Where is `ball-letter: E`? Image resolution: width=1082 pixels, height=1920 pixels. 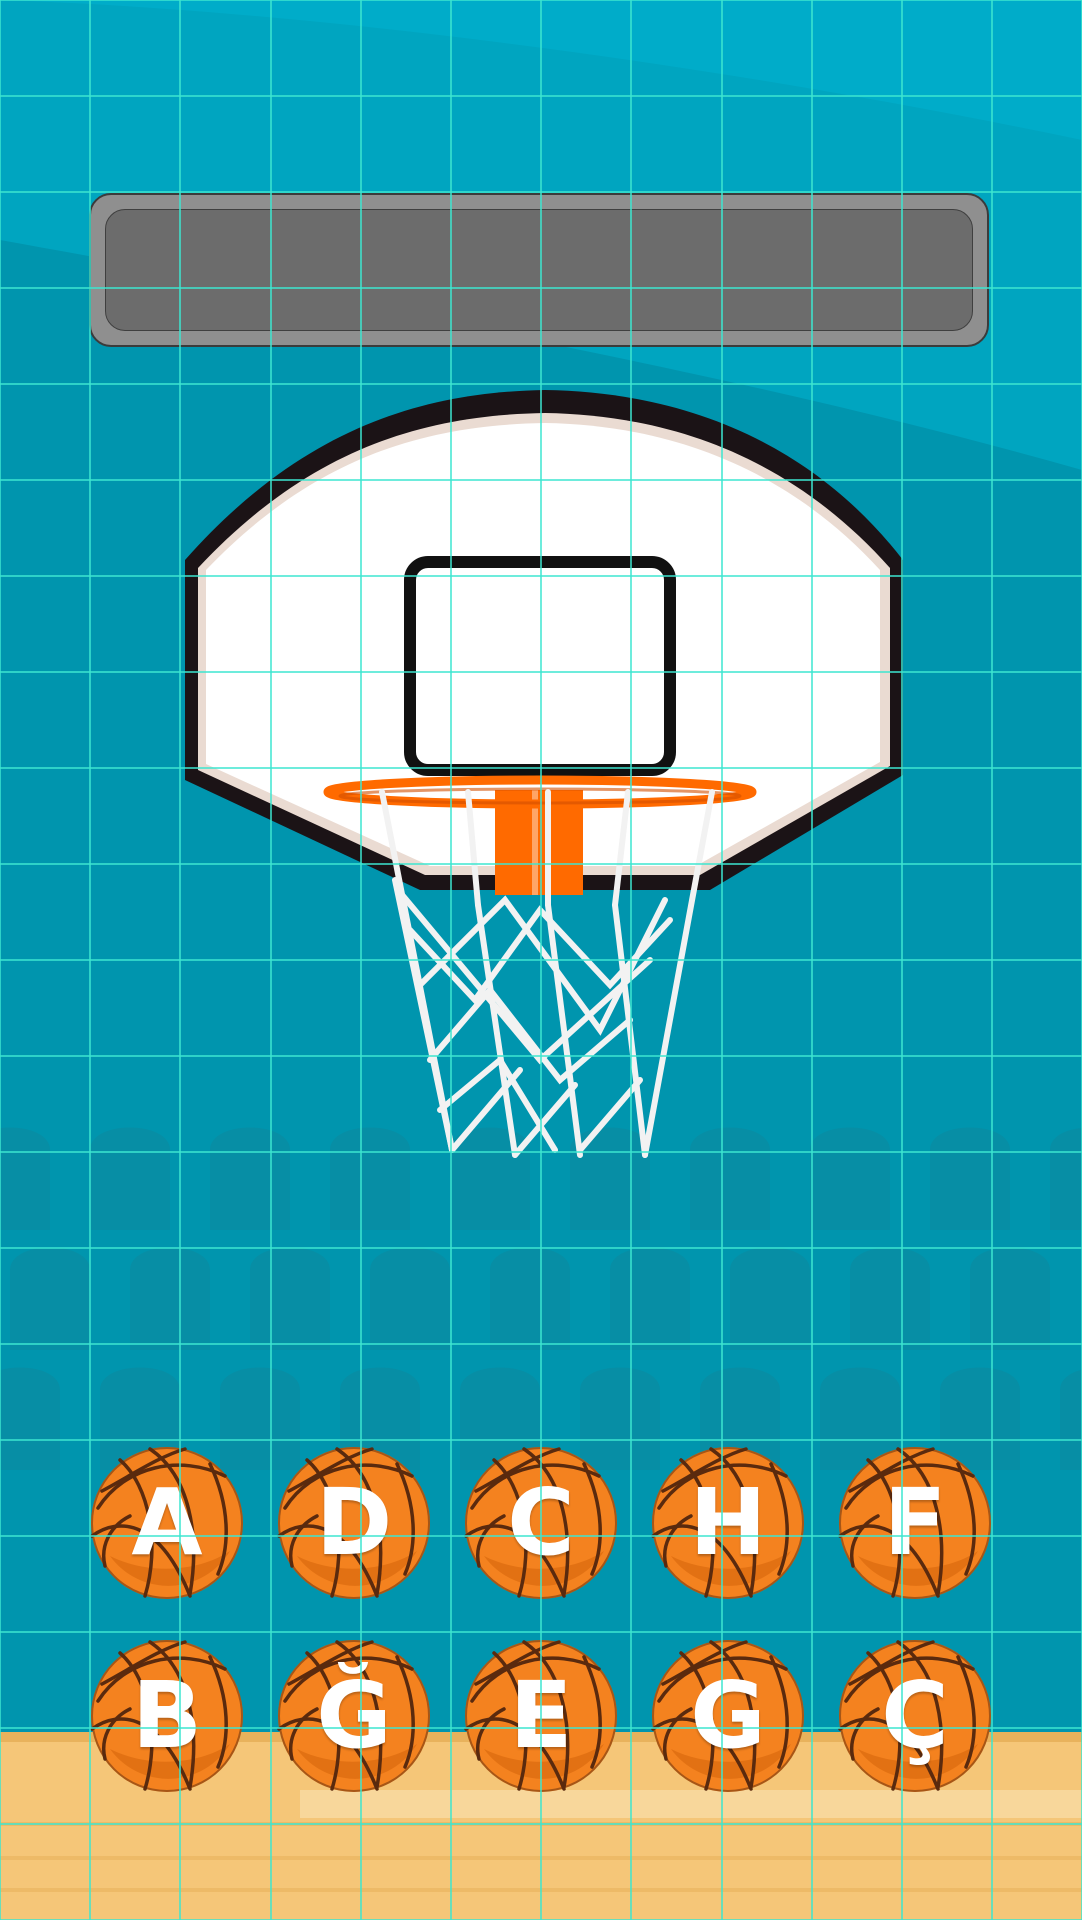
ball-letter: E is located at coordinates (541, 1715).